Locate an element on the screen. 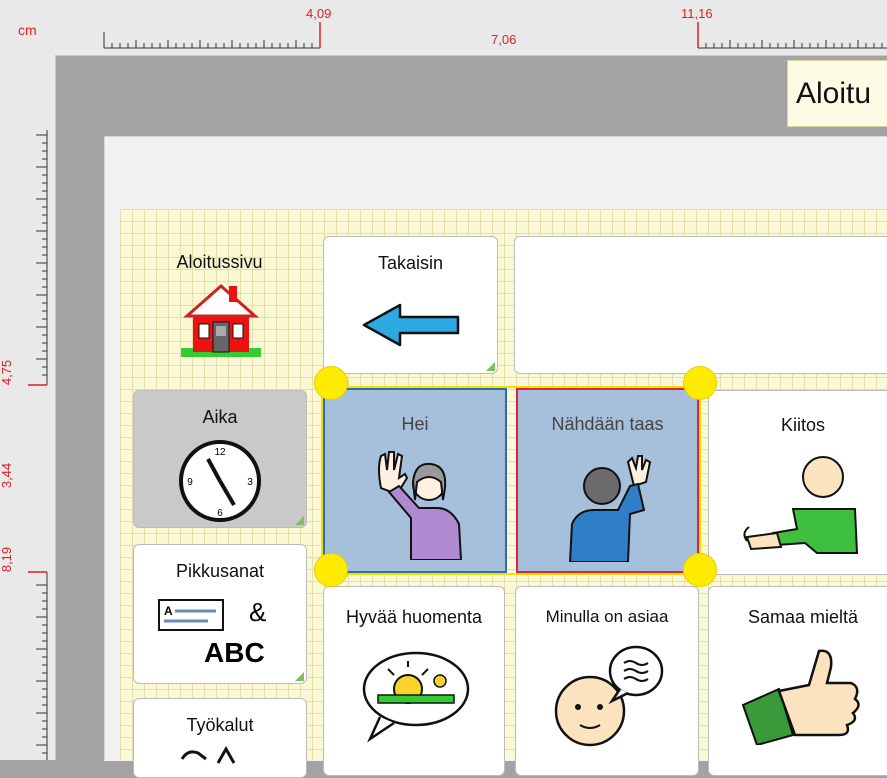 This screenshot has width=887, height=778. cell-nahdaan-taas: Nähdään taas is located at coordinates (607, 480).